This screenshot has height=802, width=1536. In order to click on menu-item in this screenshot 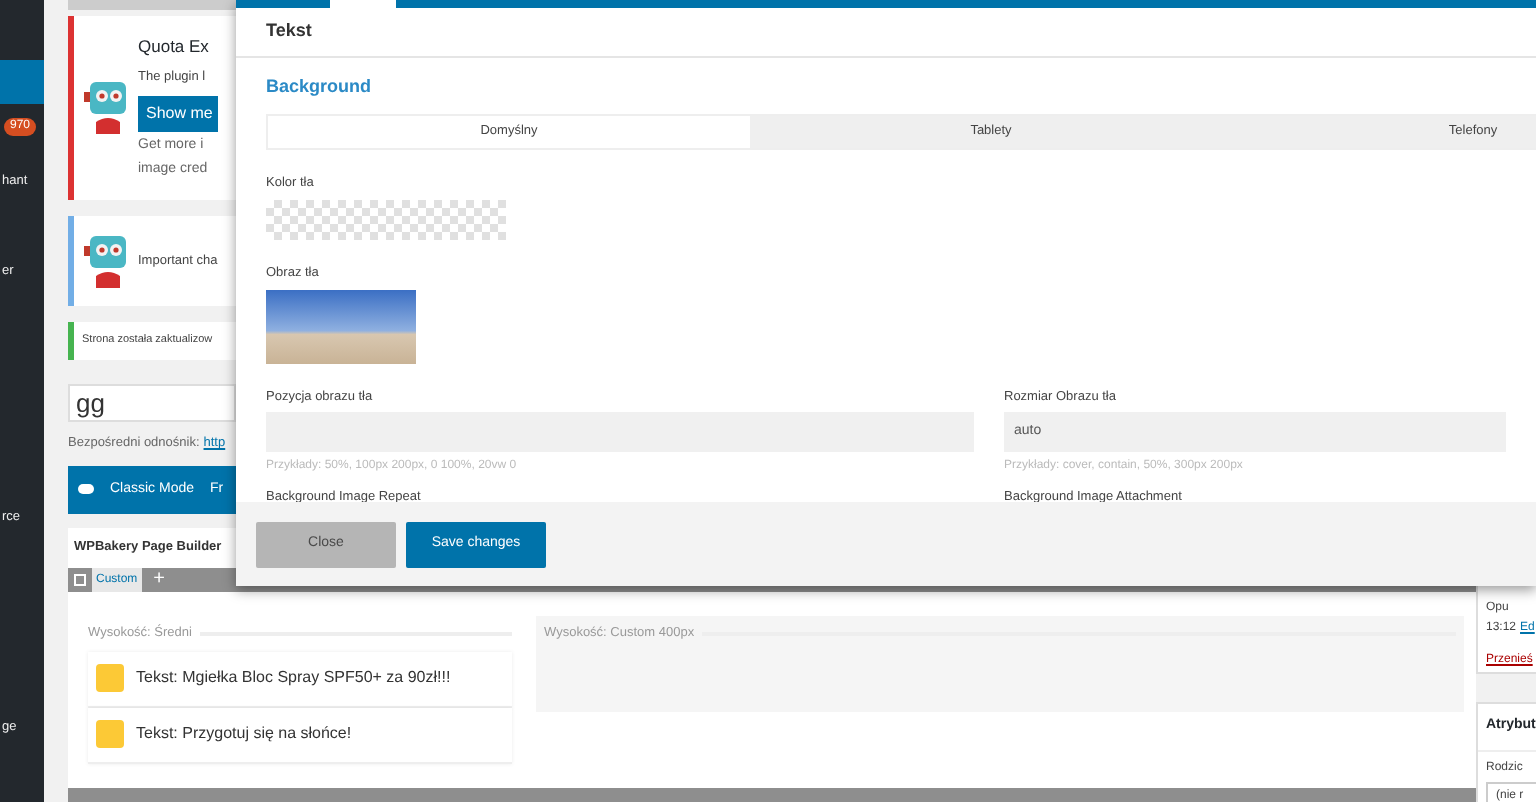, I will do `click(22, 82)`.